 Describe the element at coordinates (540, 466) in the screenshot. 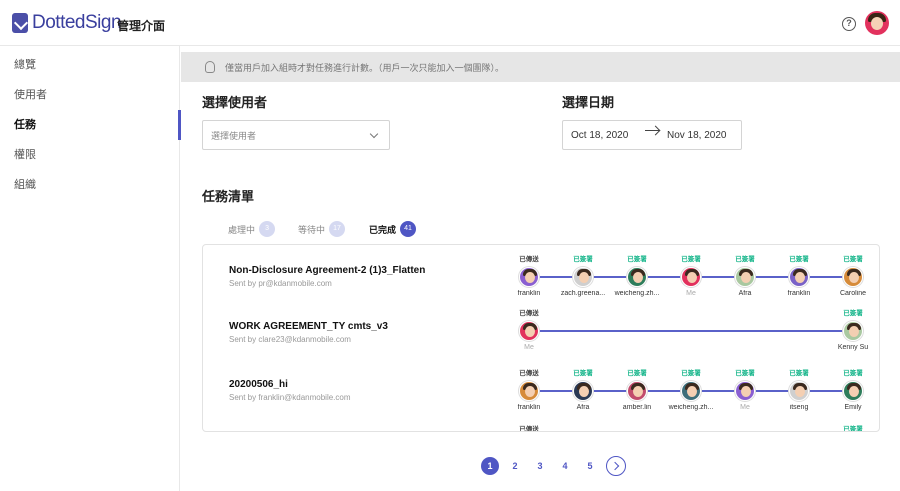

I see `page-button-3: 3` at that location.